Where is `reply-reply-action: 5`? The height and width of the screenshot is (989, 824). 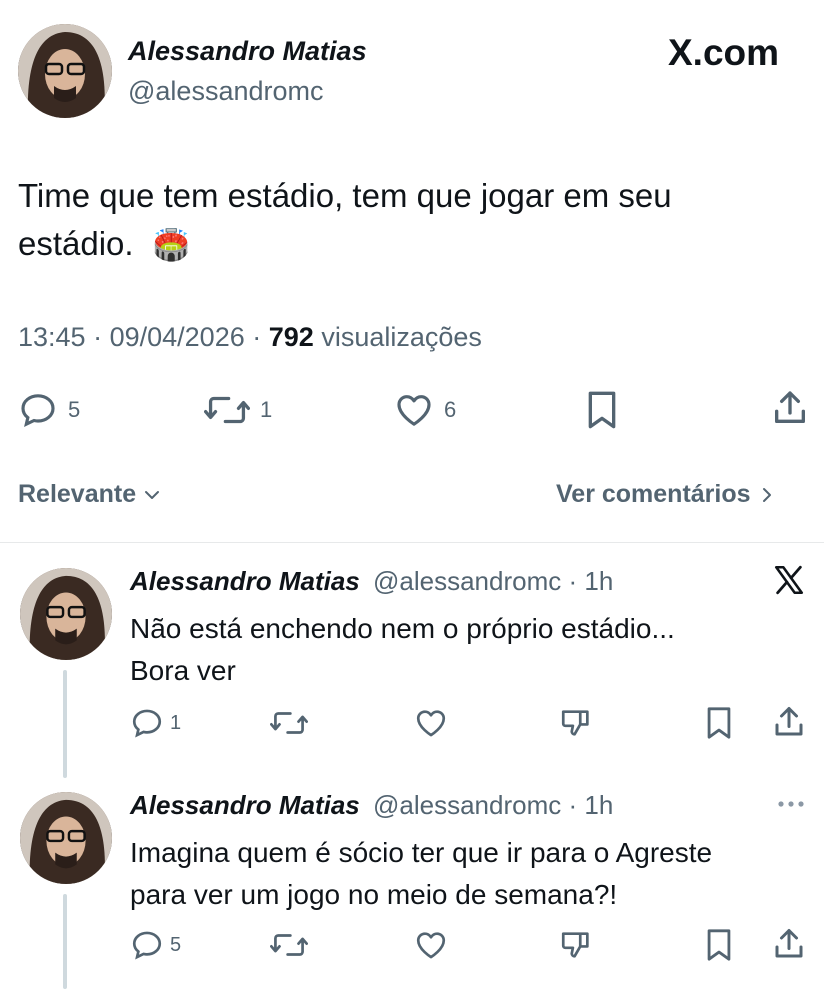 reply-reply-action: 5 is located at coordinates (155, 945).